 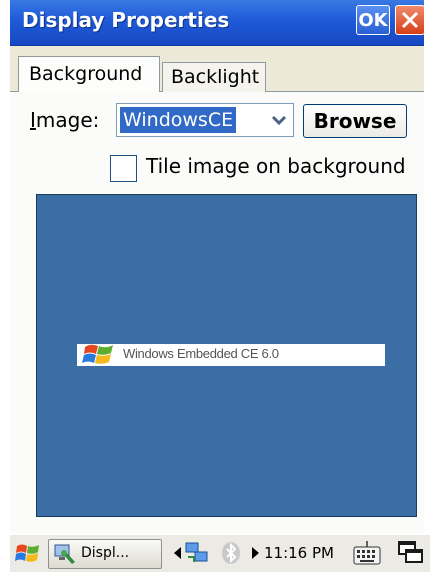 I want to click on close-button, so click(x=410, y=20).